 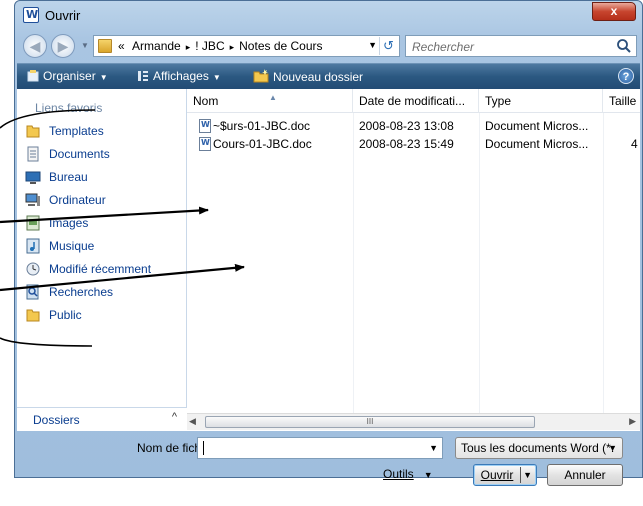 I want to click on scroll-left-icon: ◀, so click(x=192, y=421).